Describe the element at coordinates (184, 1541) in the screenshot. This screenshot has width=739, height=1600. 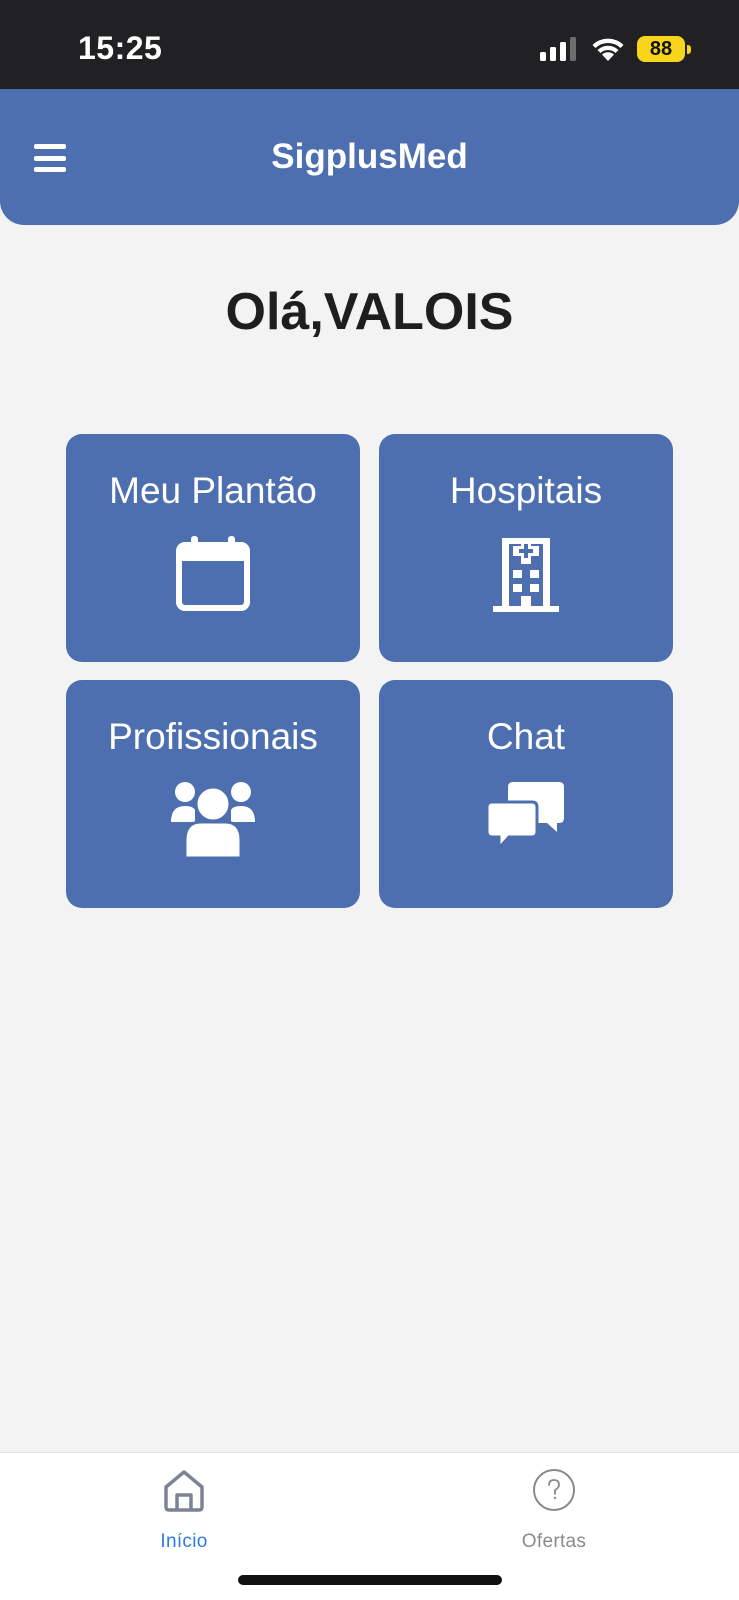
I see `nav-label-inicio: Início` at that location.